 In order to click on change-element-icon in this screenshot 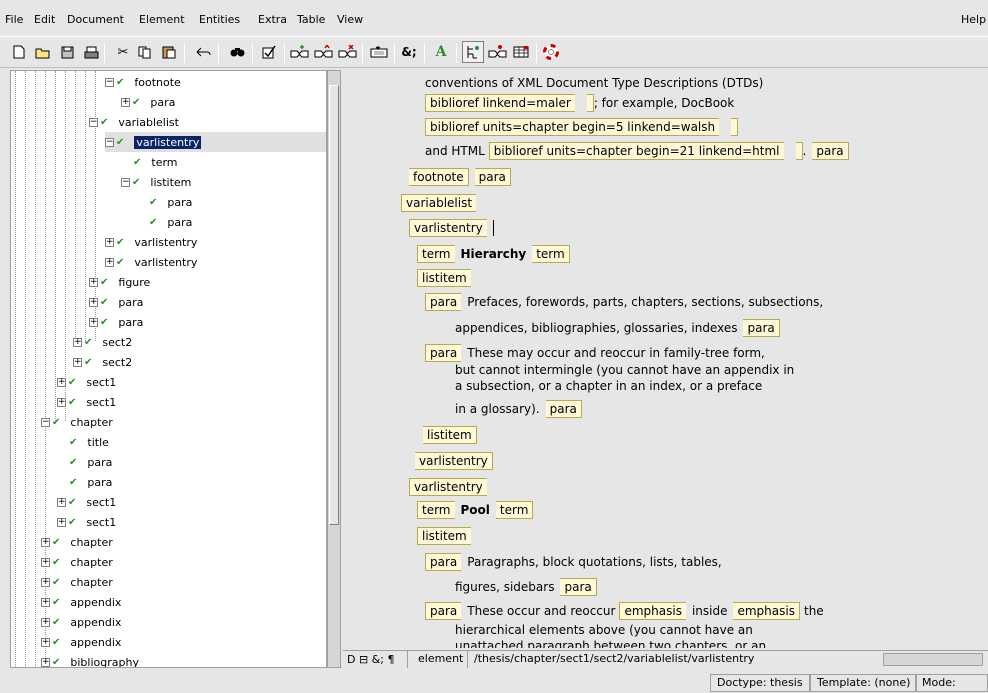, I will do `click(323, 52)`.